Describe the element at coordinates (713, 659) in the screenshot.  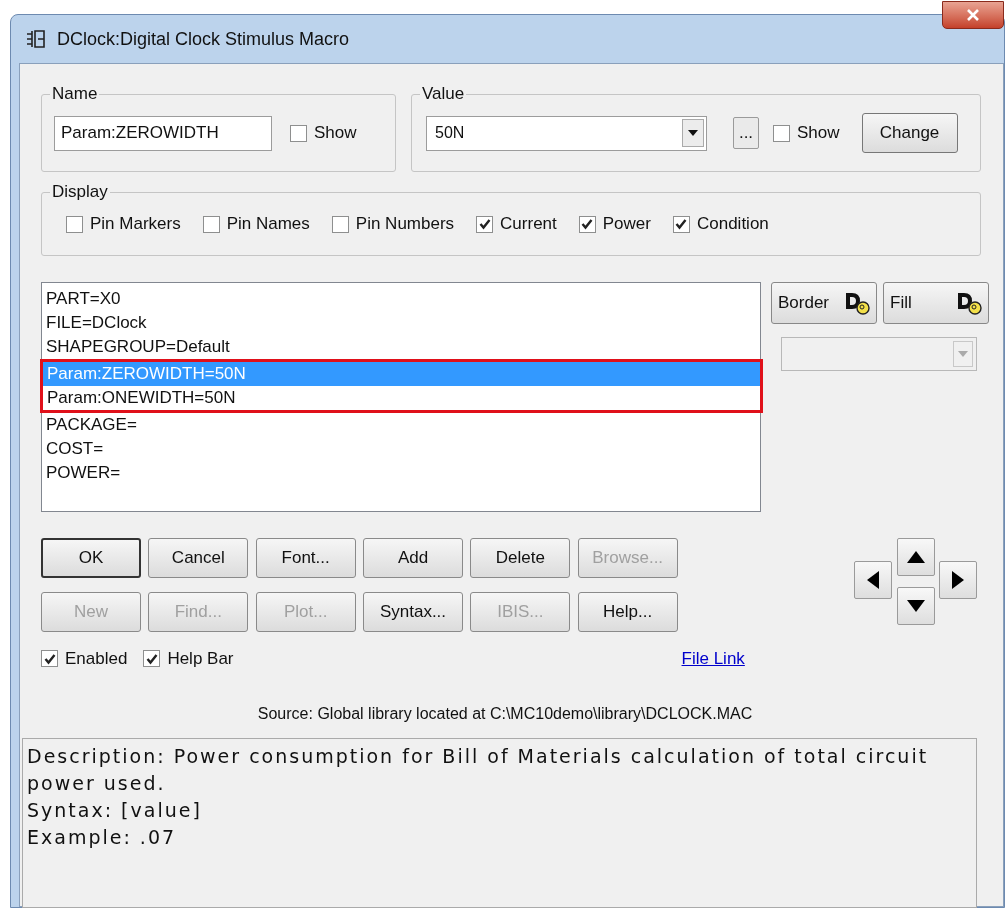
I see `file-link: File Link` at that location.